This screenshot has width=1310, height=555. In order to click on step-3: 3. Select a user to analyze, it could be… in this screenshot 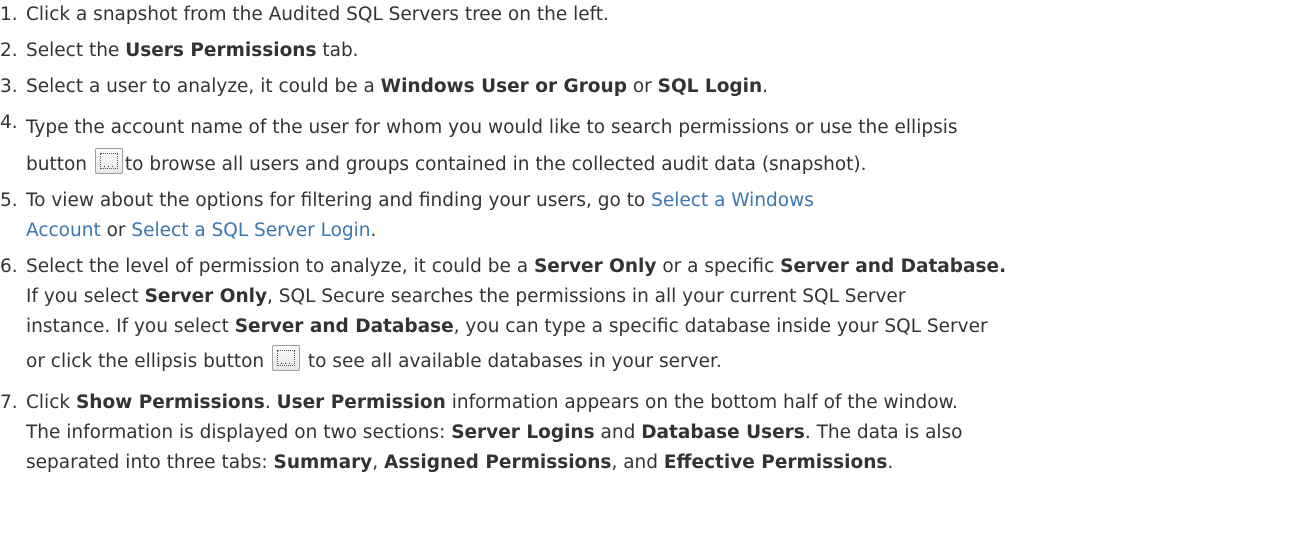, I will do `click(655, 87)`.